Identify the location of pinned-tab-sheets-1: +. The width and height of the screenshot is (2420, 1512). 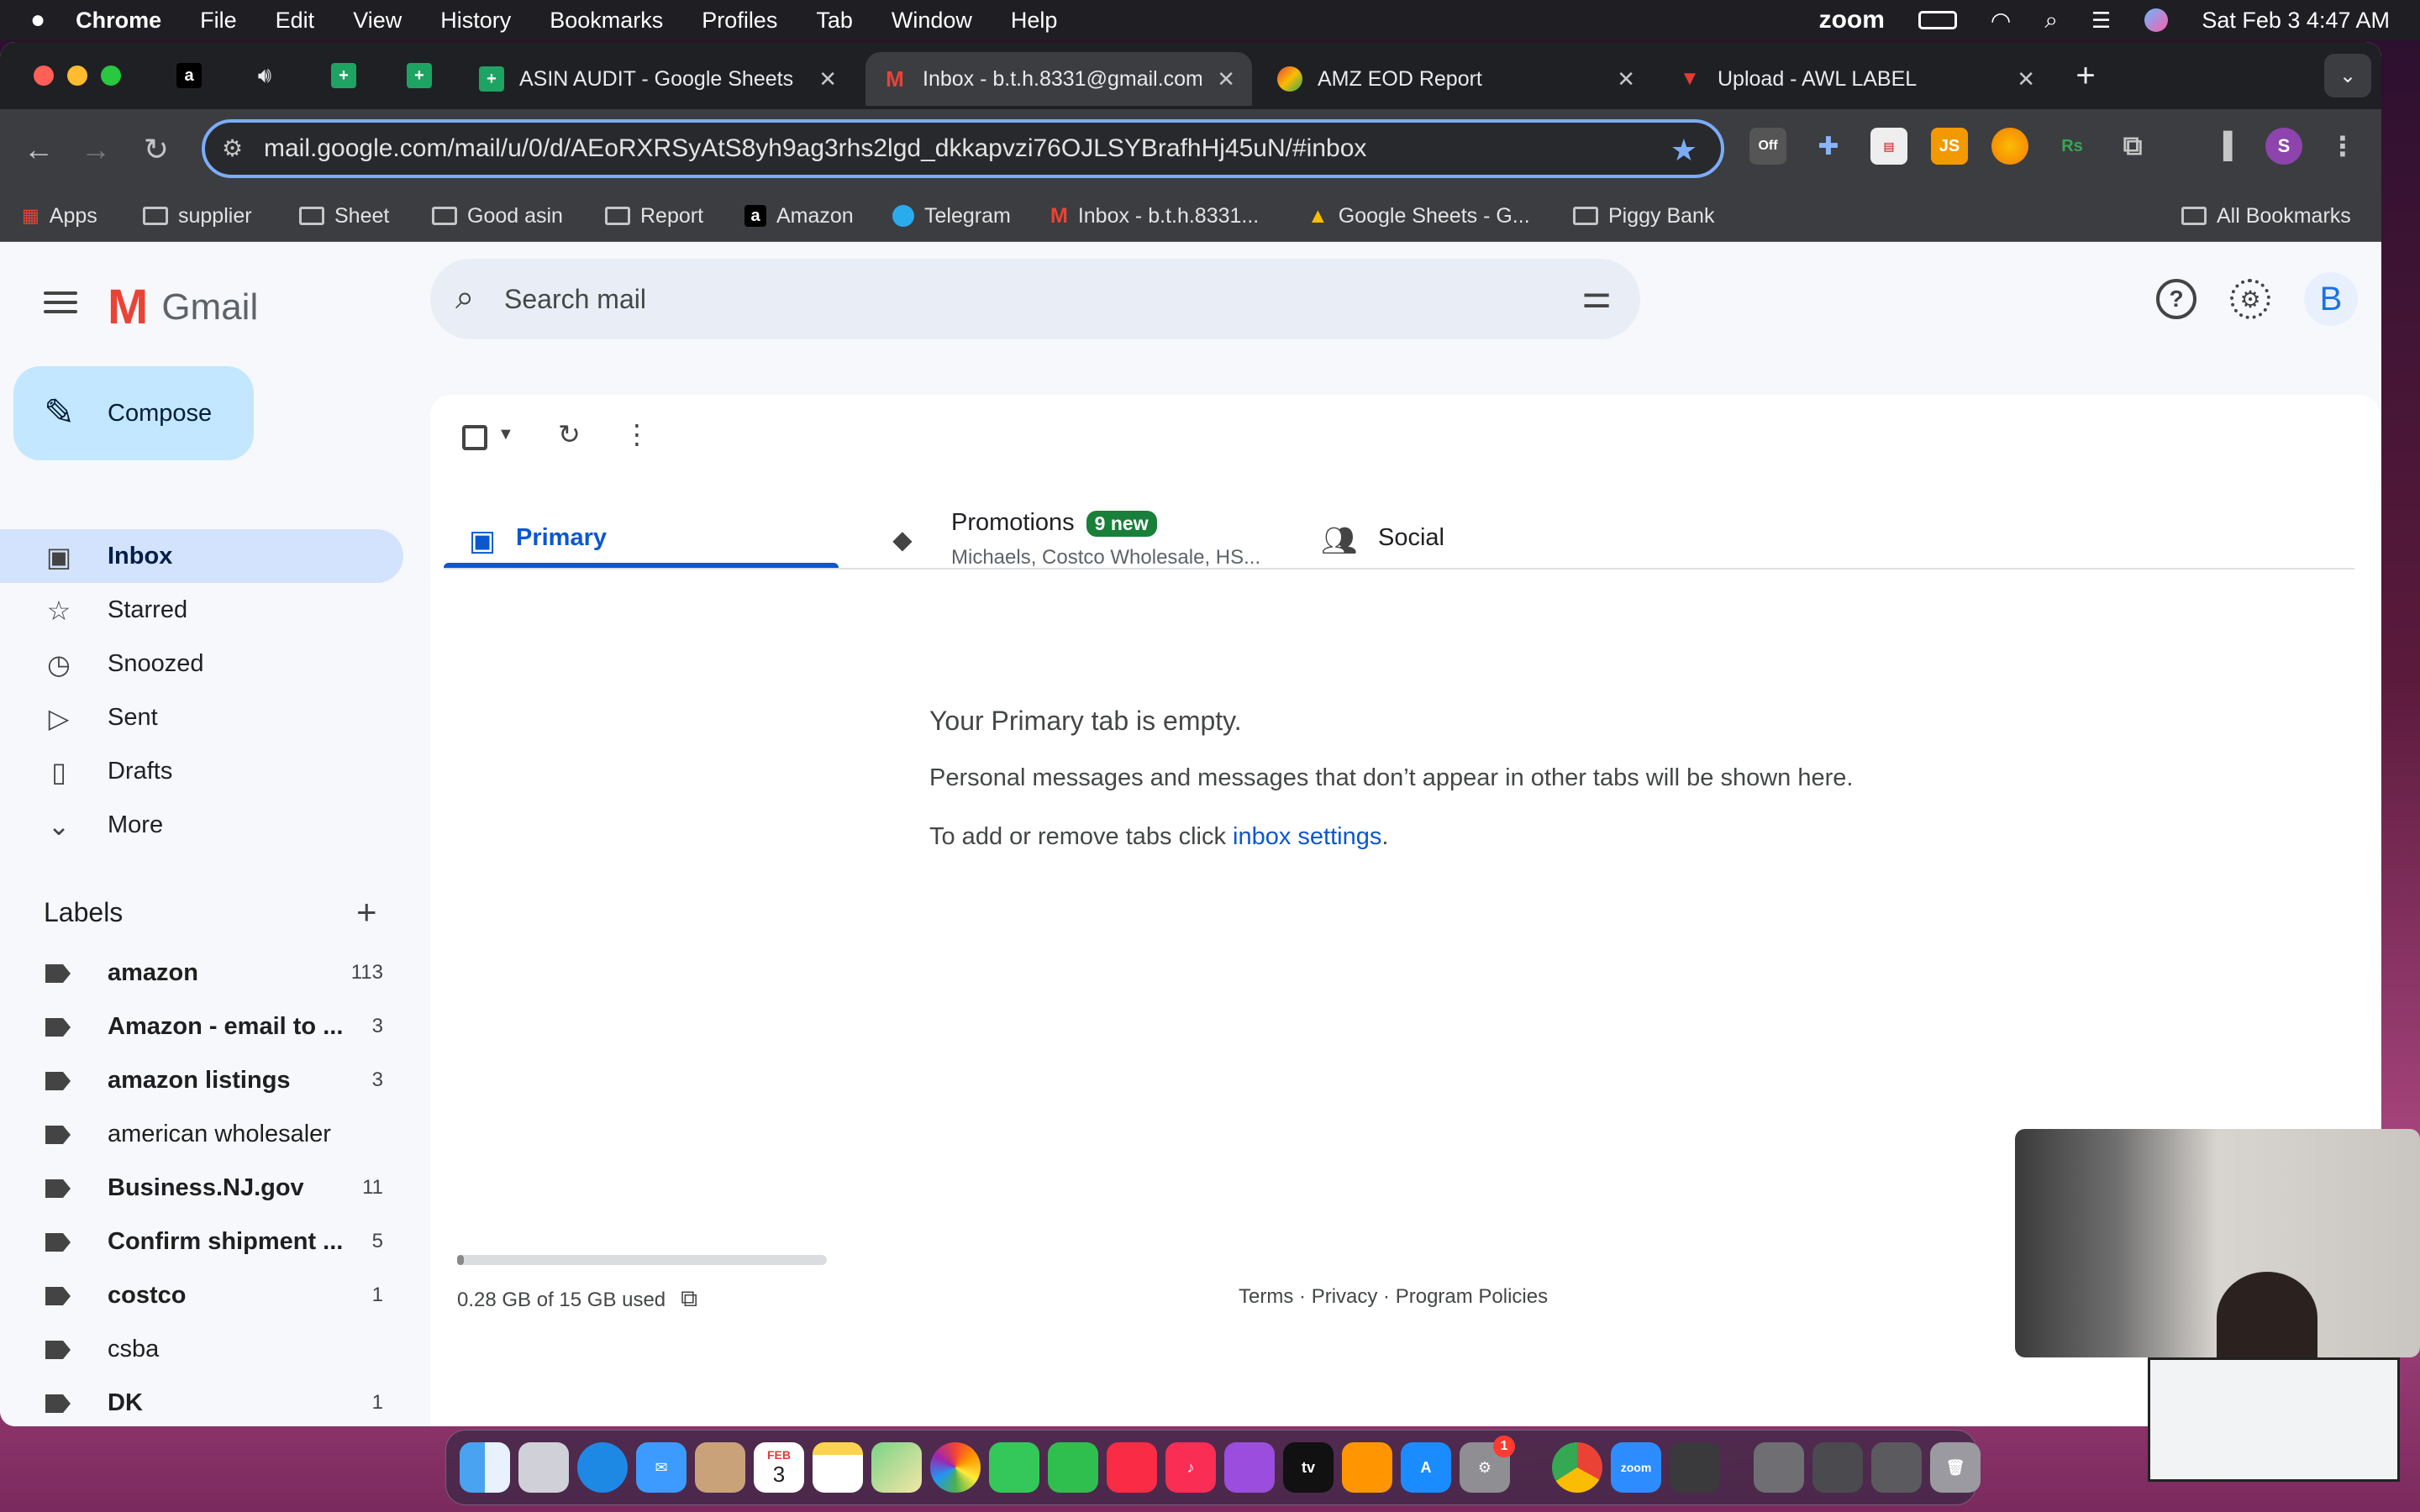
(344, 75).